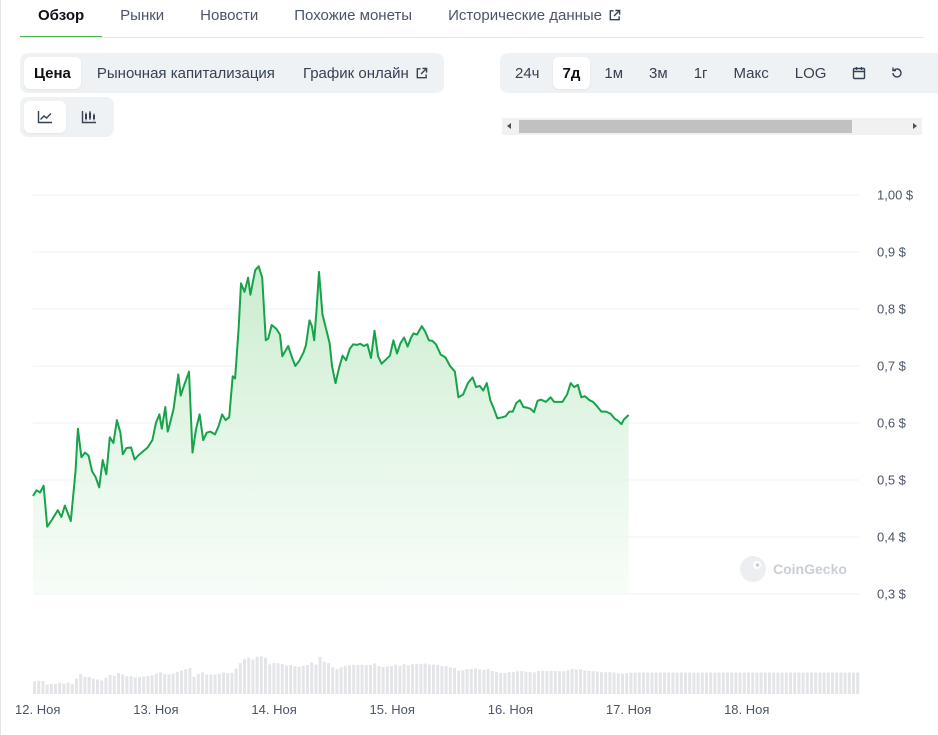  Describe the element at coordinates (613, 73) in the screenshot. I see `range-1m: 1м` at that location.